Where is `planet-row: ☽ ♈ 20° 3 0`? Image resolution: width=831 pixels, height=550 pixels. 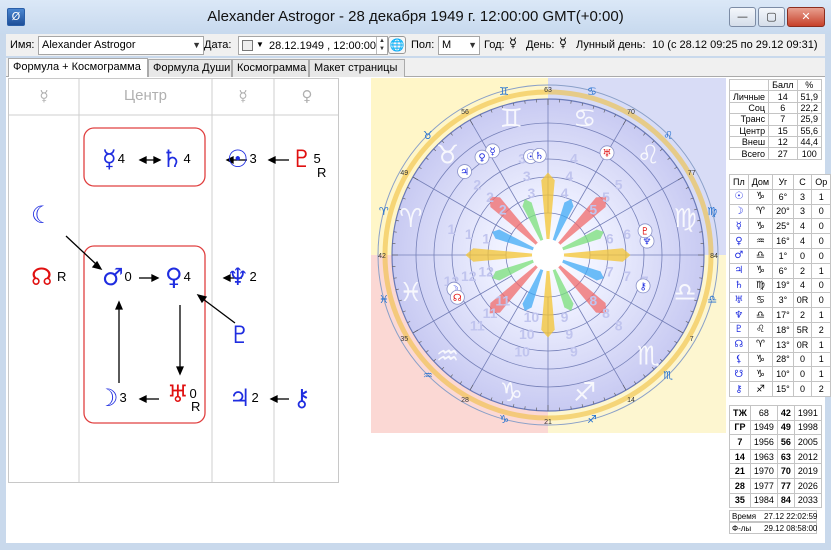 planet-row: ☽ ♈ 20° 3 0 is located at coordinates (780, 211).